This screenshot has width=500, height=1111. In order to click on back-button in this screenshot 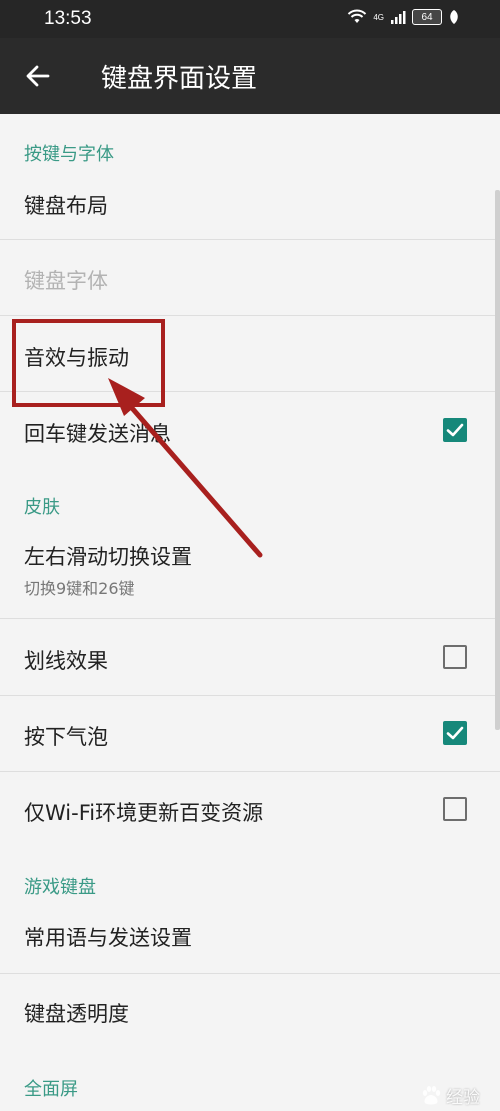, I will do `click(38, 76)`.